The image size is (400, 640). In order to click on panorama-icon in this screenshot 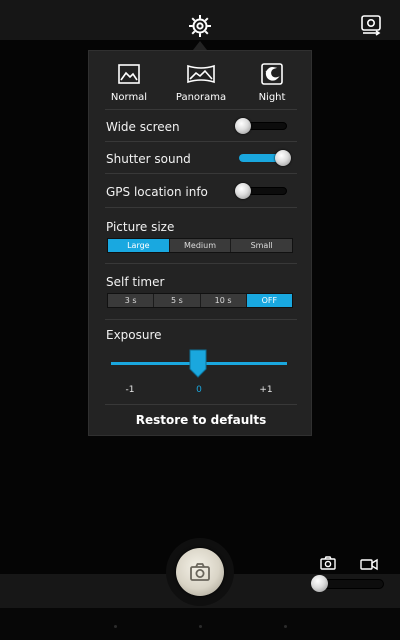, I will do `click(201, 74)`.